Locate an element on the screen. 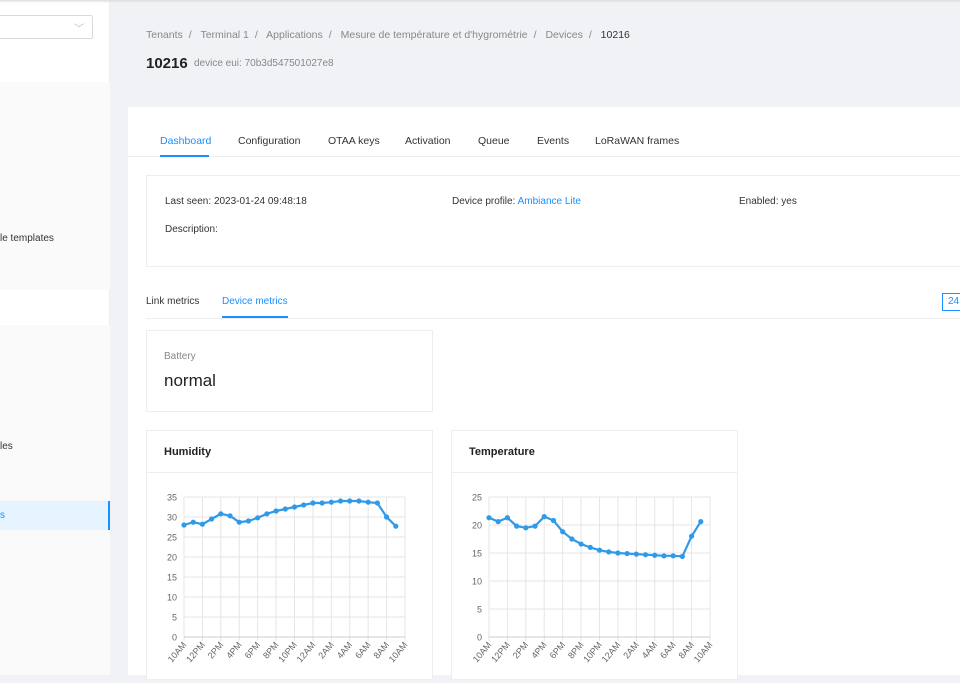 This screenshot has height=683, width=960. tenant-select: ﹀ is located at coordinates (46, 27).